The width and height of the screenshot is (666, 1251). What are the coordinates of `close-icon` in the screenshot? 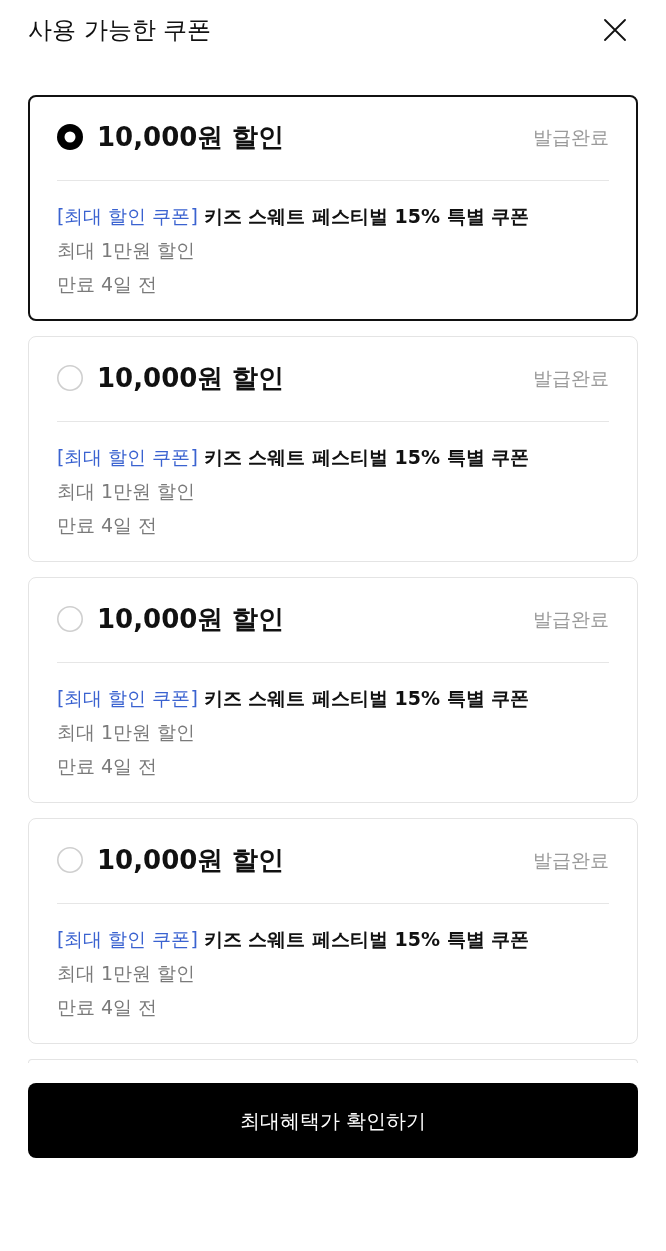 It's located at (615, 30).